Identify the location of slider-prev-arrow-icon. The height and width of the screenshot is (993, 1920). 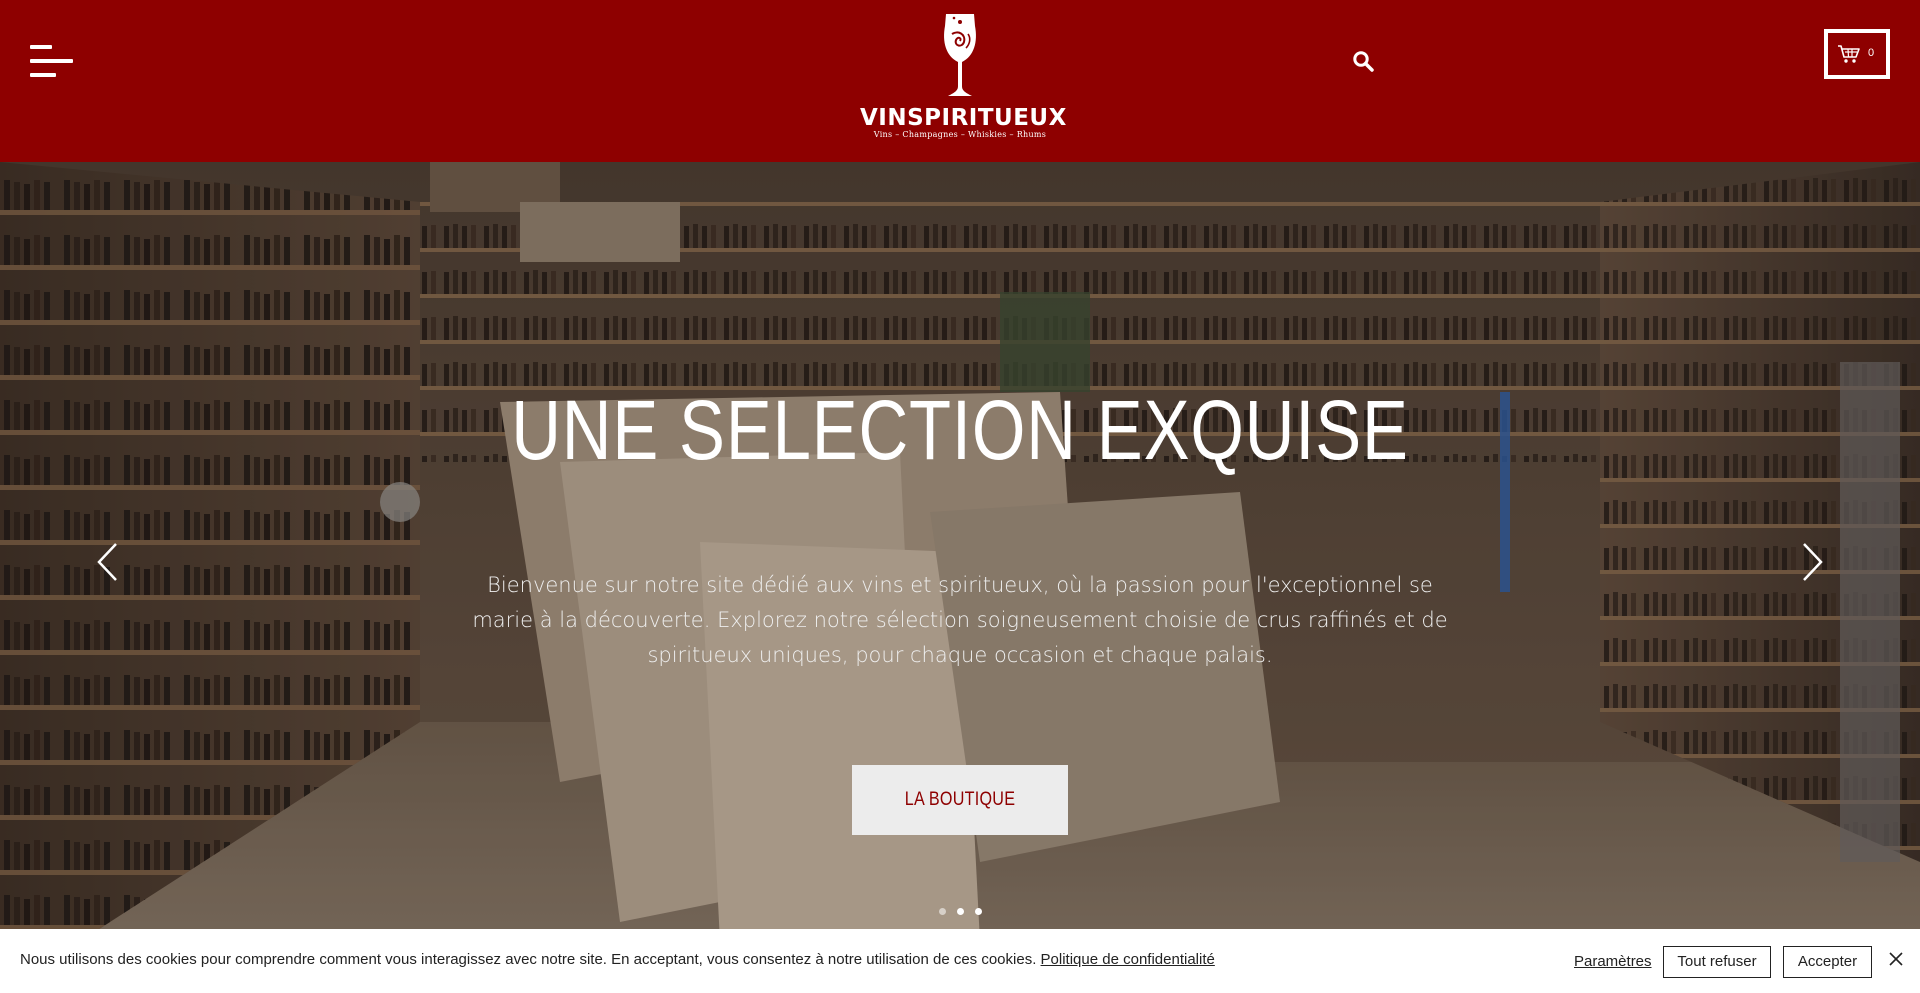
(110, 562).